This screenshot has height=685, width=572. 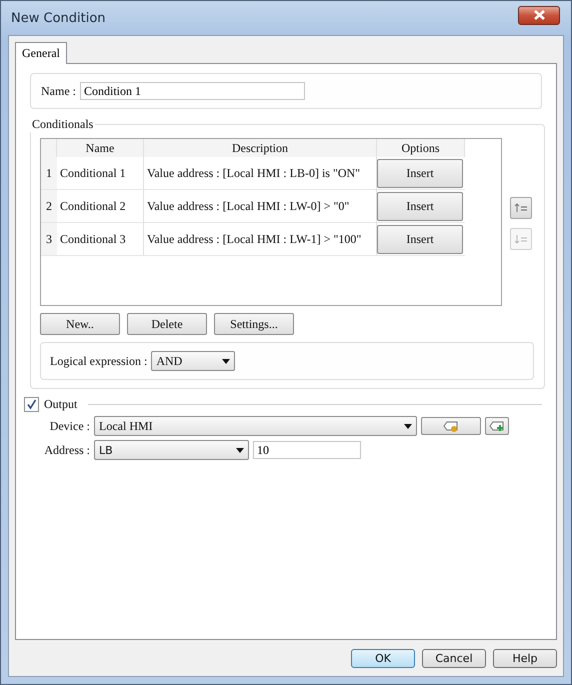 What do you see at coordinates (255, 426) in the screenshot?
I see `device-dropdown: Local HMI` at bounding box center [255, 426].